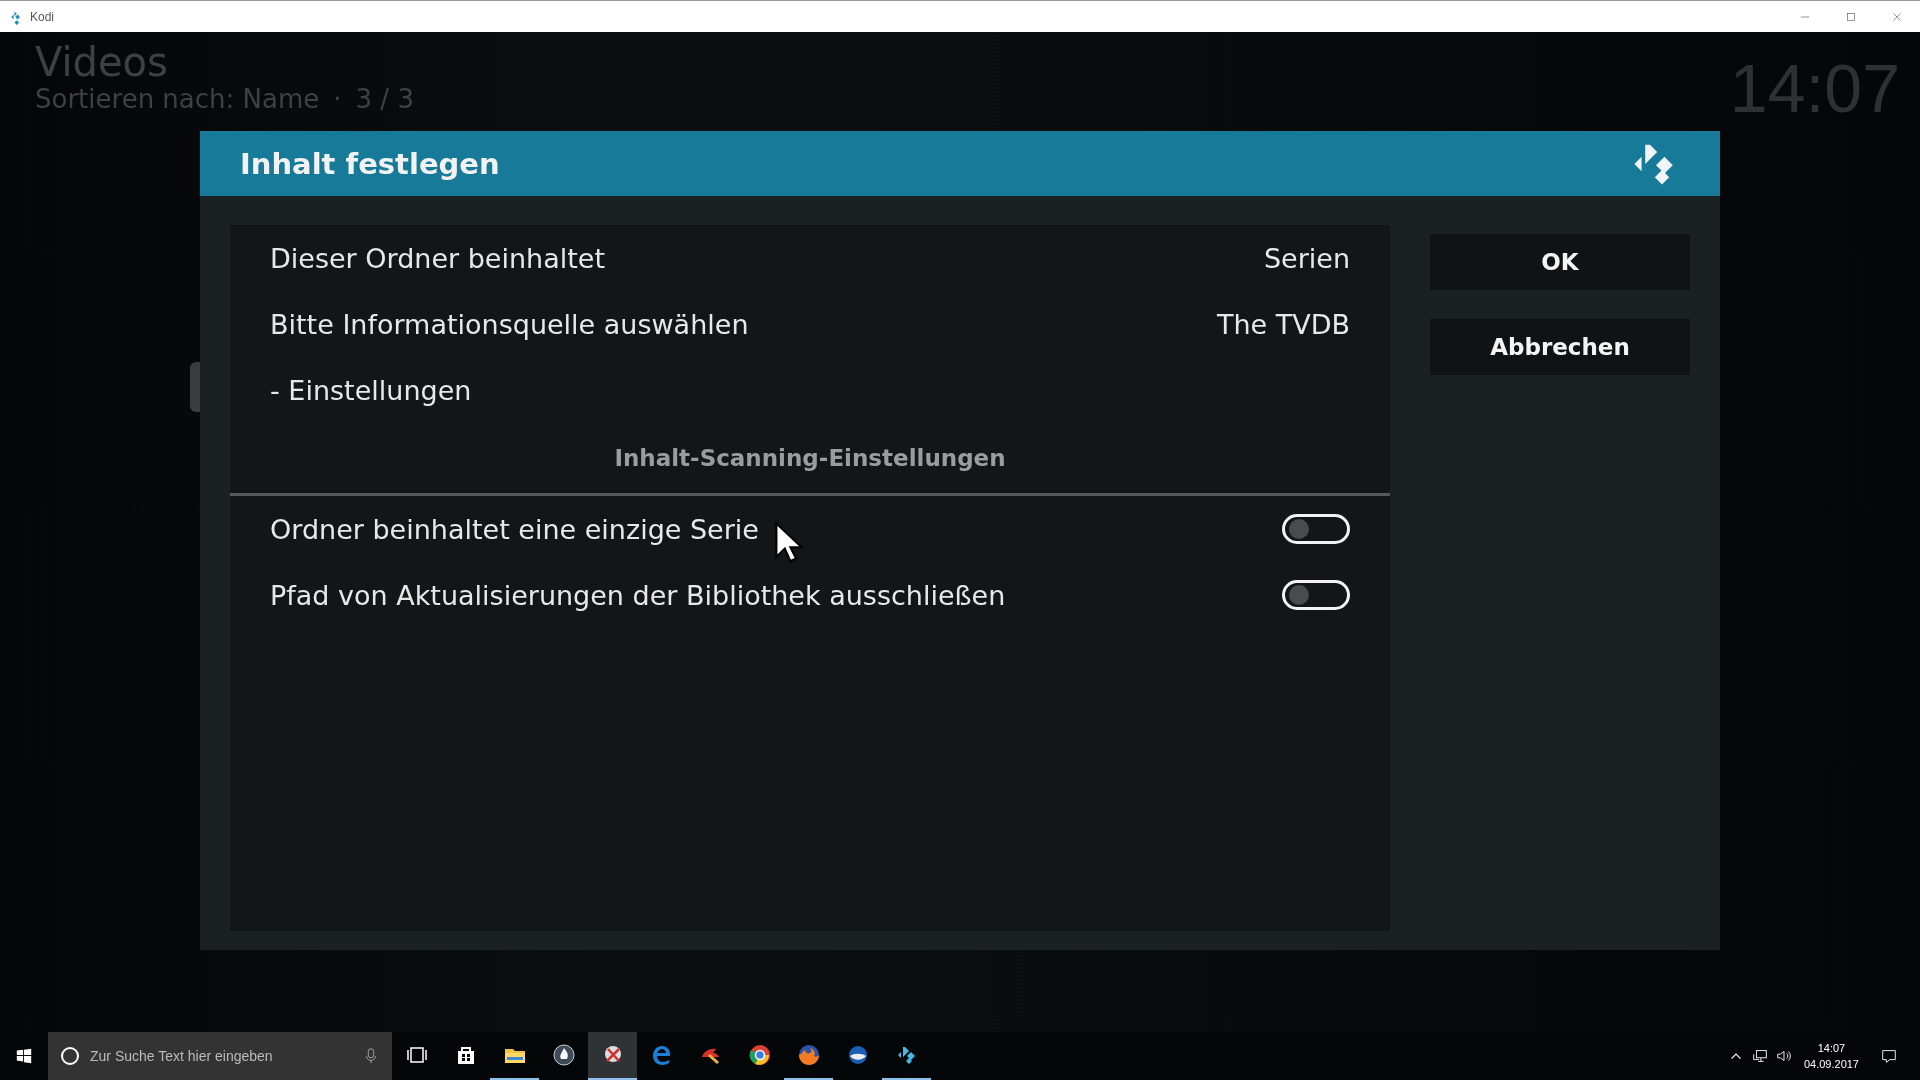  I want to click on setting-label: Dieser Ordner beinhaltet, so click(437, 258).